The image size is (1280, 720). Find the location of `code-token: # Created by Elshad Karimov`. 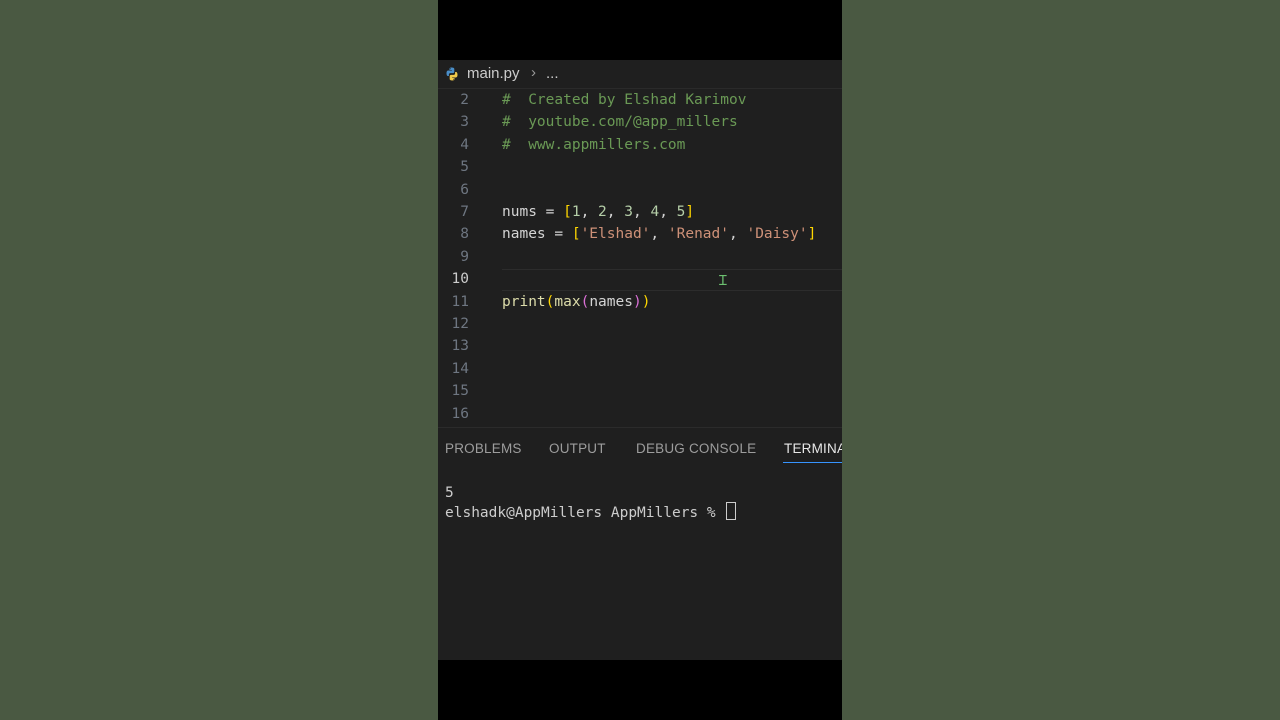

code-token: # Created by Elshad Karimov is located at coordinates (624, 100).